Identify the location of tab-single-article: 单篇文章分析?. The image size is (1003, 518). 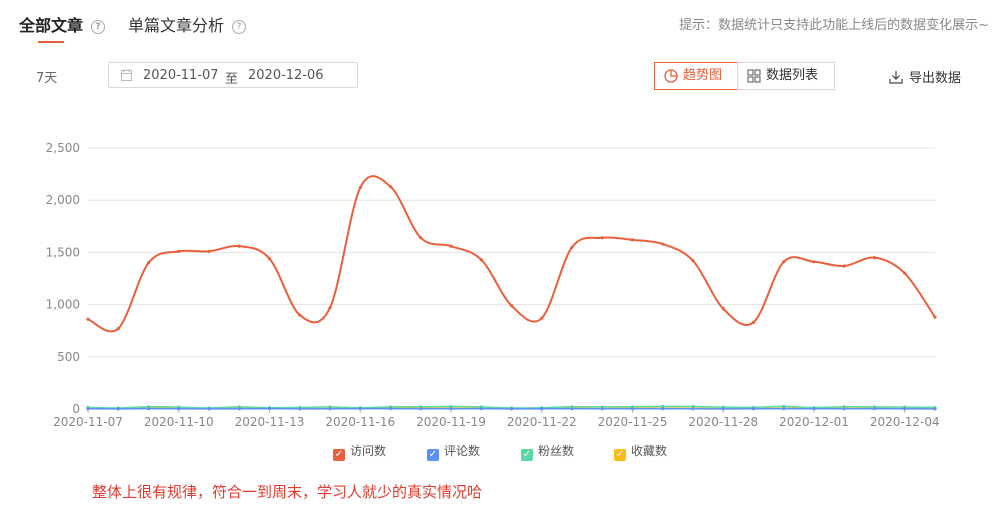
(187, 24).